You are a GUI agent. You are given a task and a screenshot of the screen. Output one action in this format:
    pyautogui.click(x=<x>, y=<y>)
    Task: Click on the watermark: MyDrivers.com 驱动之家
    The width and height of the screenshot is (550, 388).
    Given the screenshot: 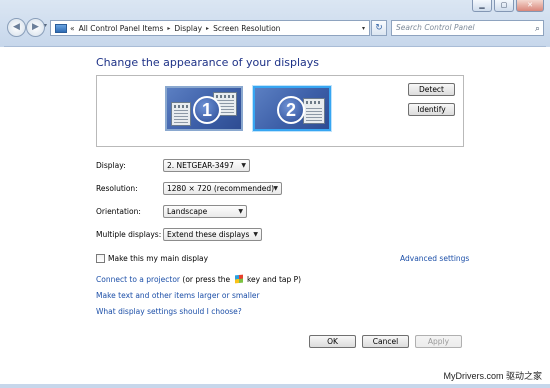 What is the action you would take?
    pyautogui.click(x=493, y=376)
    